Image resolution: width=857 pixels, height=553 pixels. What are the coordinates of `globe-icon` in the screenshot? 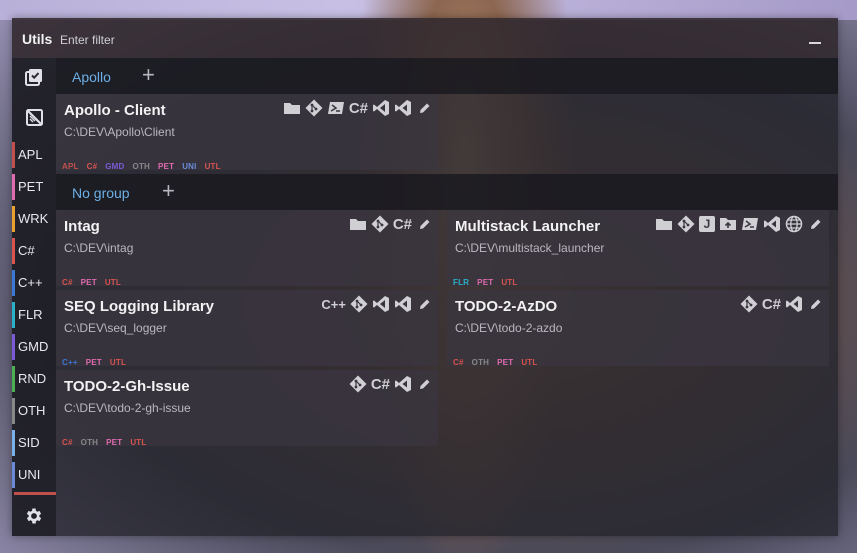 It's located at (794, 224).